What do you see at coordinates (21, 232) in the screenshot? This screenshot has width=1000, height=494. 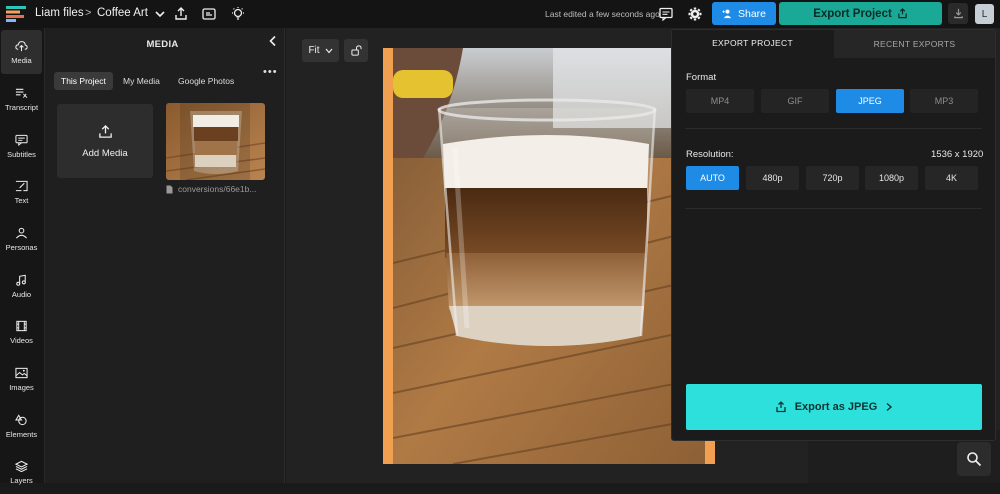 I see `persona-icon` at bounding box center [21, 232].